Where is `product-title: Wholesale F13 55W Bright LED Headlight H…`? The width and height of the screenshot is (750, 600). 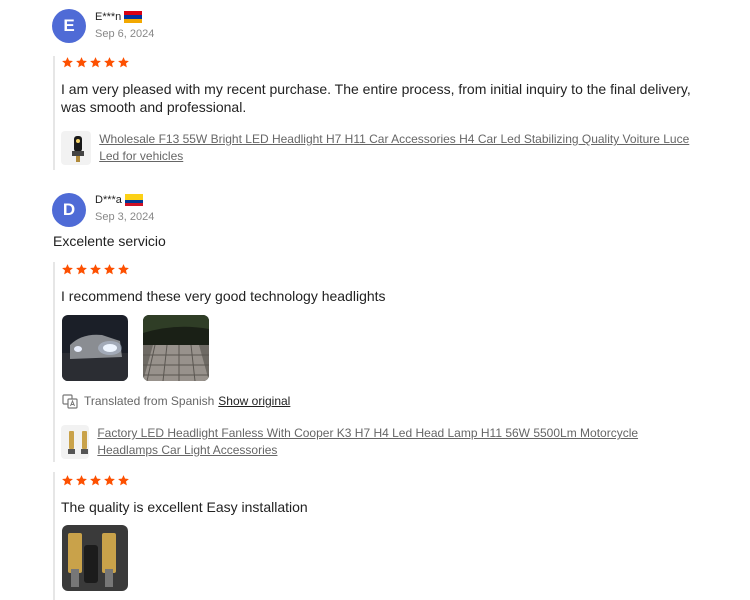 product-title: Wholesale F13 55W Bright LED Headlight H… is located at coordinates (400, 148).